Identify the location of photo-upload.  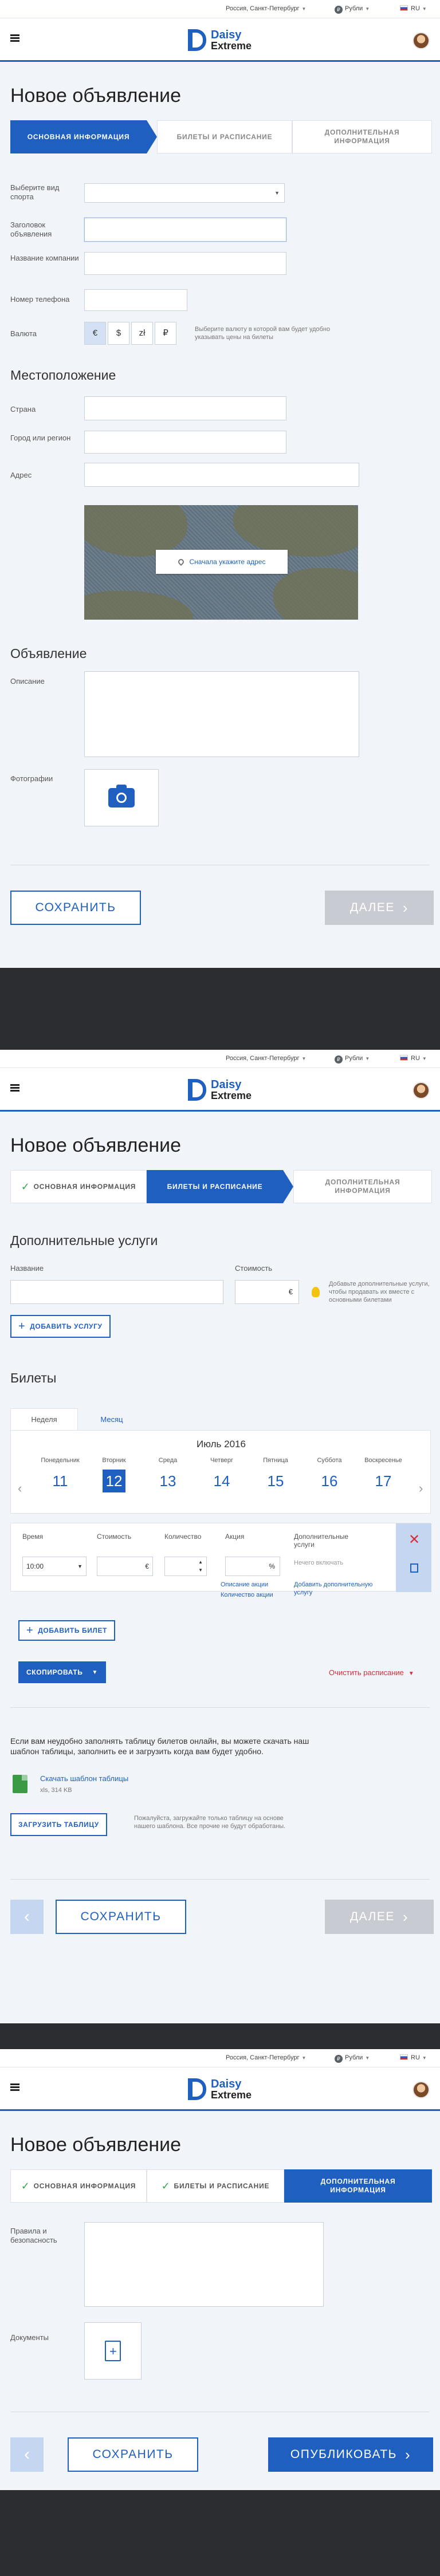
(121, 797).